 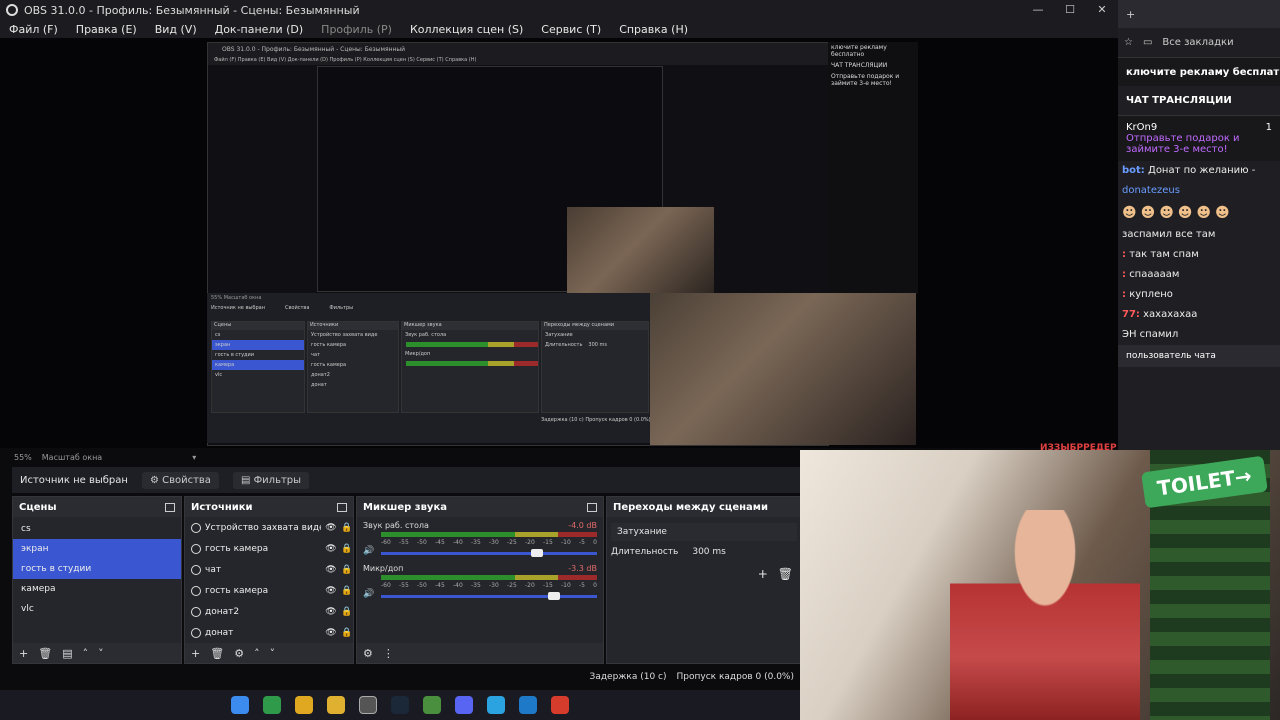 I want to click on chevron-down-icon: ▾, so click(x=194, y=457).